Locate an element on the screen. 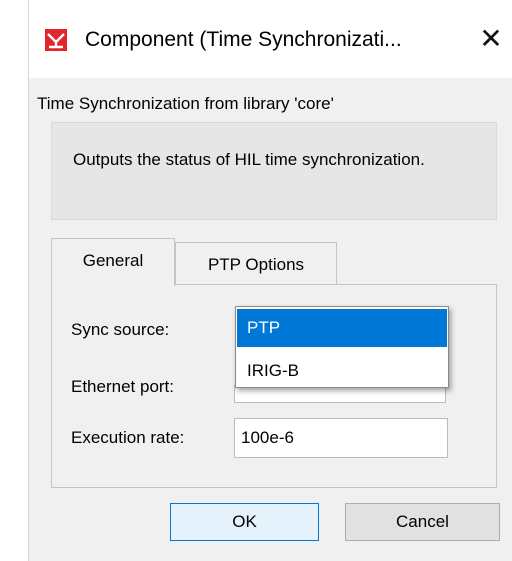 The height and width of the screenshot is (561, 512). cancel-button: Cancel is located at coordinates (422, 522).